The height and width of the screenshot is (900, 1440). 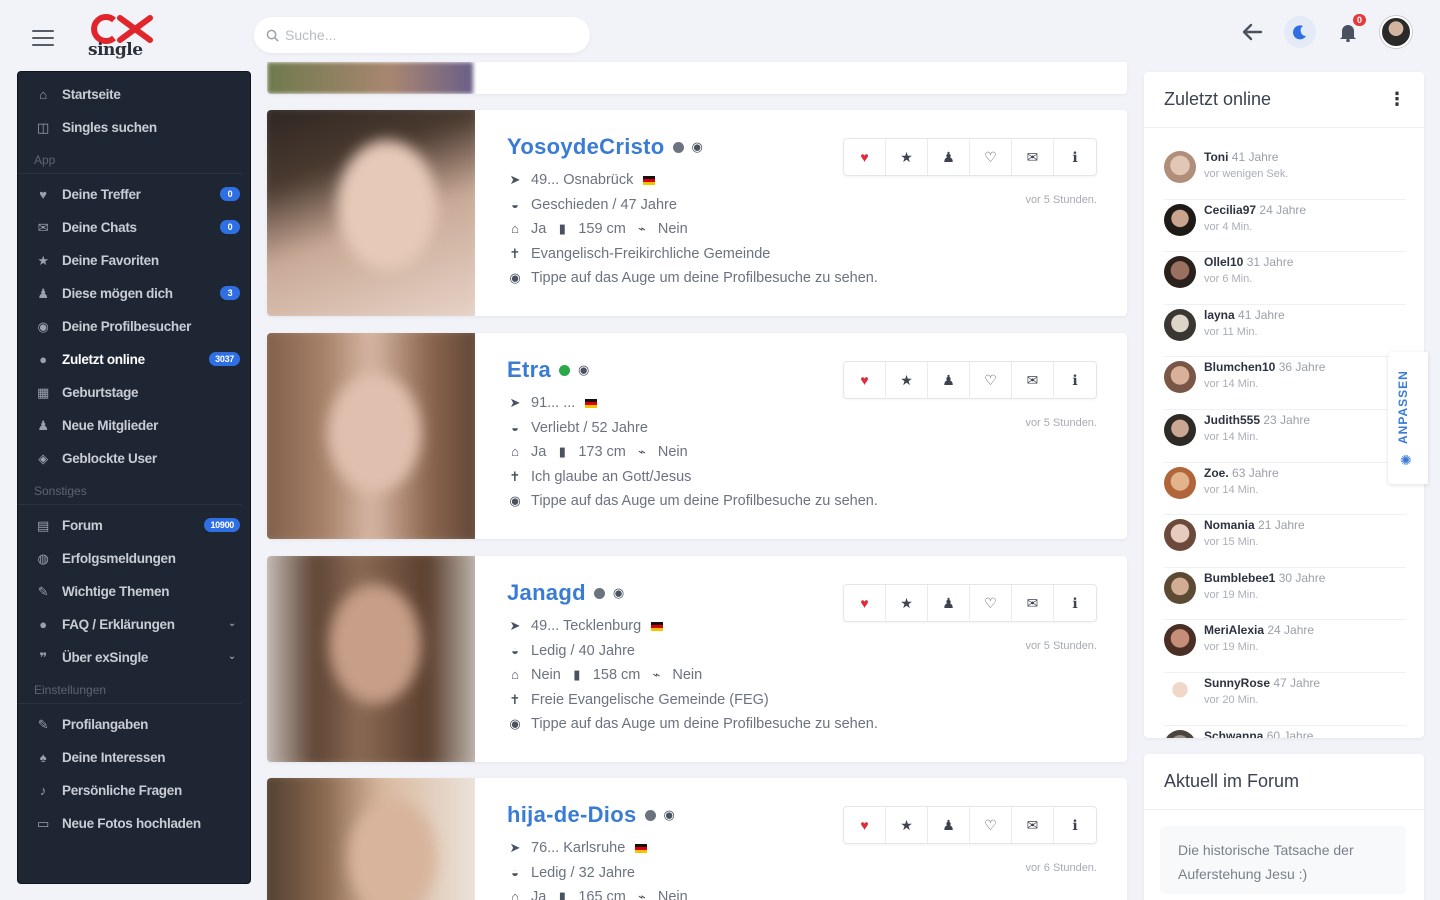 What do you see at coordinates (43, 525) in the screenshot?
I see `forum-icon: ▤` at bounding box center [43, 525].